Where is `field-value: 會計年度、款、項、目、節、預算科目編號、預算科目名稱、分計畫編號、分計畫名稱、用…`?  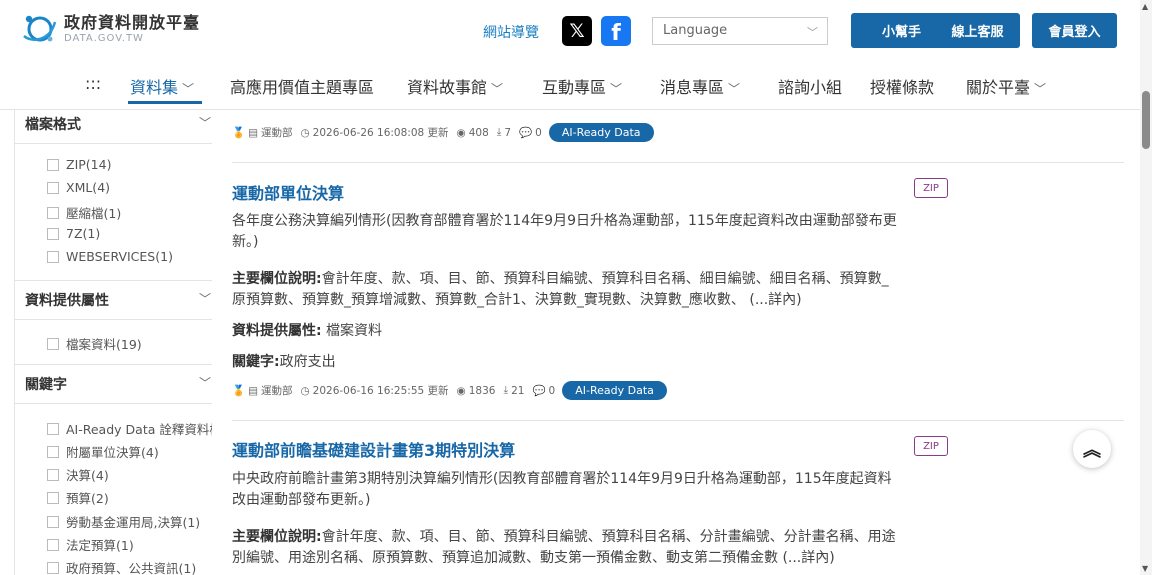
field-value: 會計年度、款、項、目、節、預算科目編號、預算科目名稱、分計畫編號、分計畫名稱、用… is located at coordinates (564, 547).